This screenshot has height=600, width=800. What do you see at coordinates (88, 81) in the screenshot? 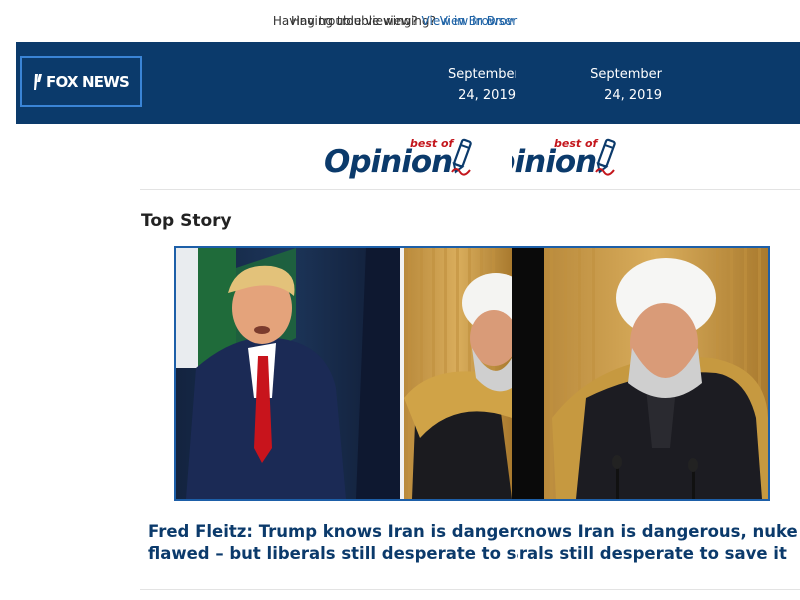
I see `fox-news-logo-text: FOX NEWS` at bounding box center [88, 81].